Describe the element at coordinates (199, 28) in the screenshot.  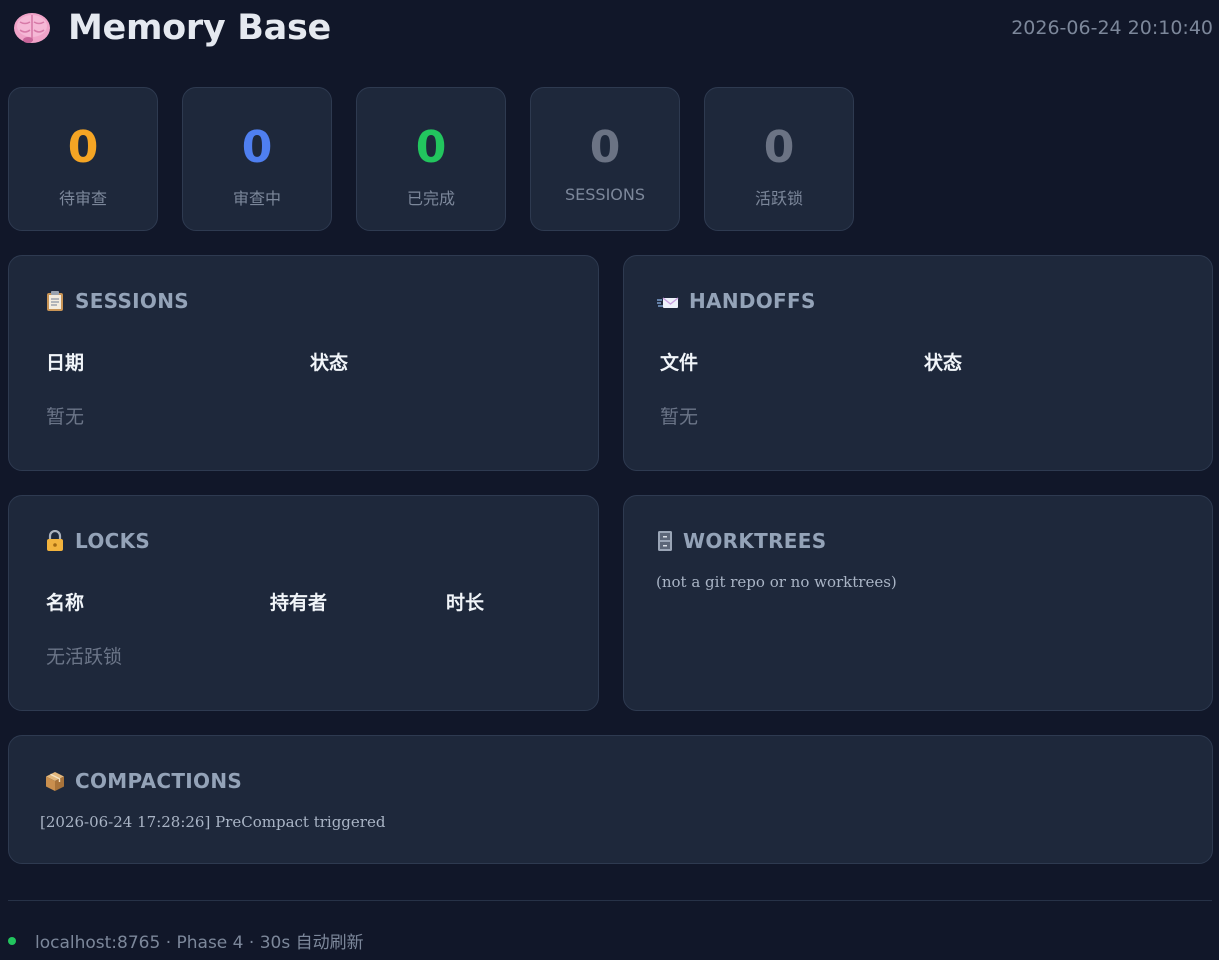
I see `page-title: Memory Base` at that location.